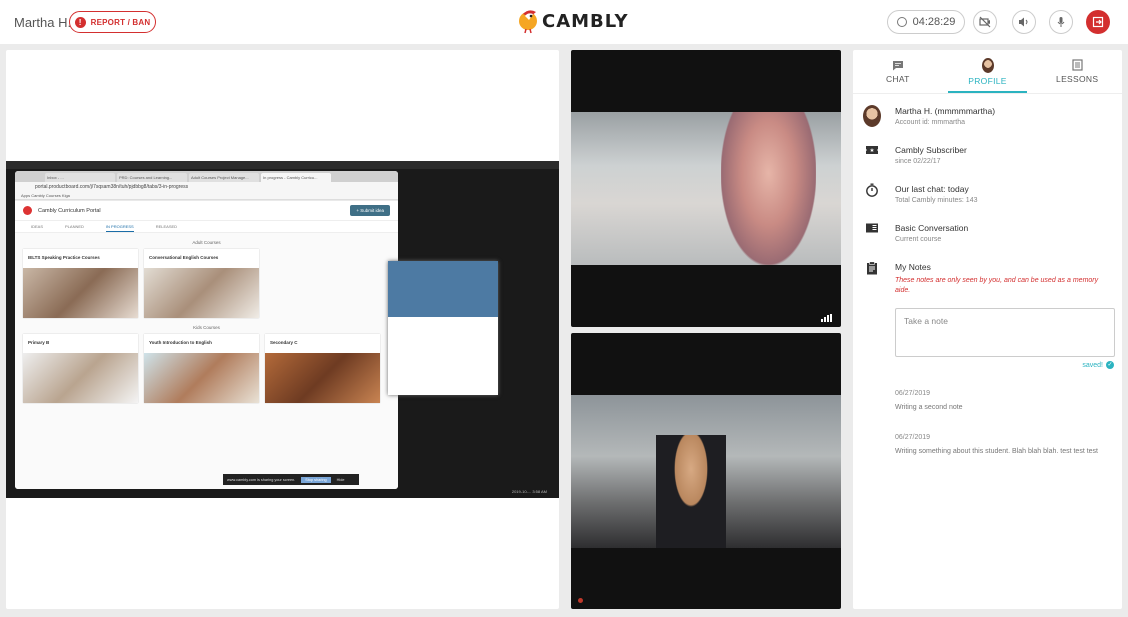 This screenshot has width=1128, height=617. What do you see at coordinates (932, 228) in the screenshot?
I see `current-course: Basic Conversation` at bounding box center [932, 228].